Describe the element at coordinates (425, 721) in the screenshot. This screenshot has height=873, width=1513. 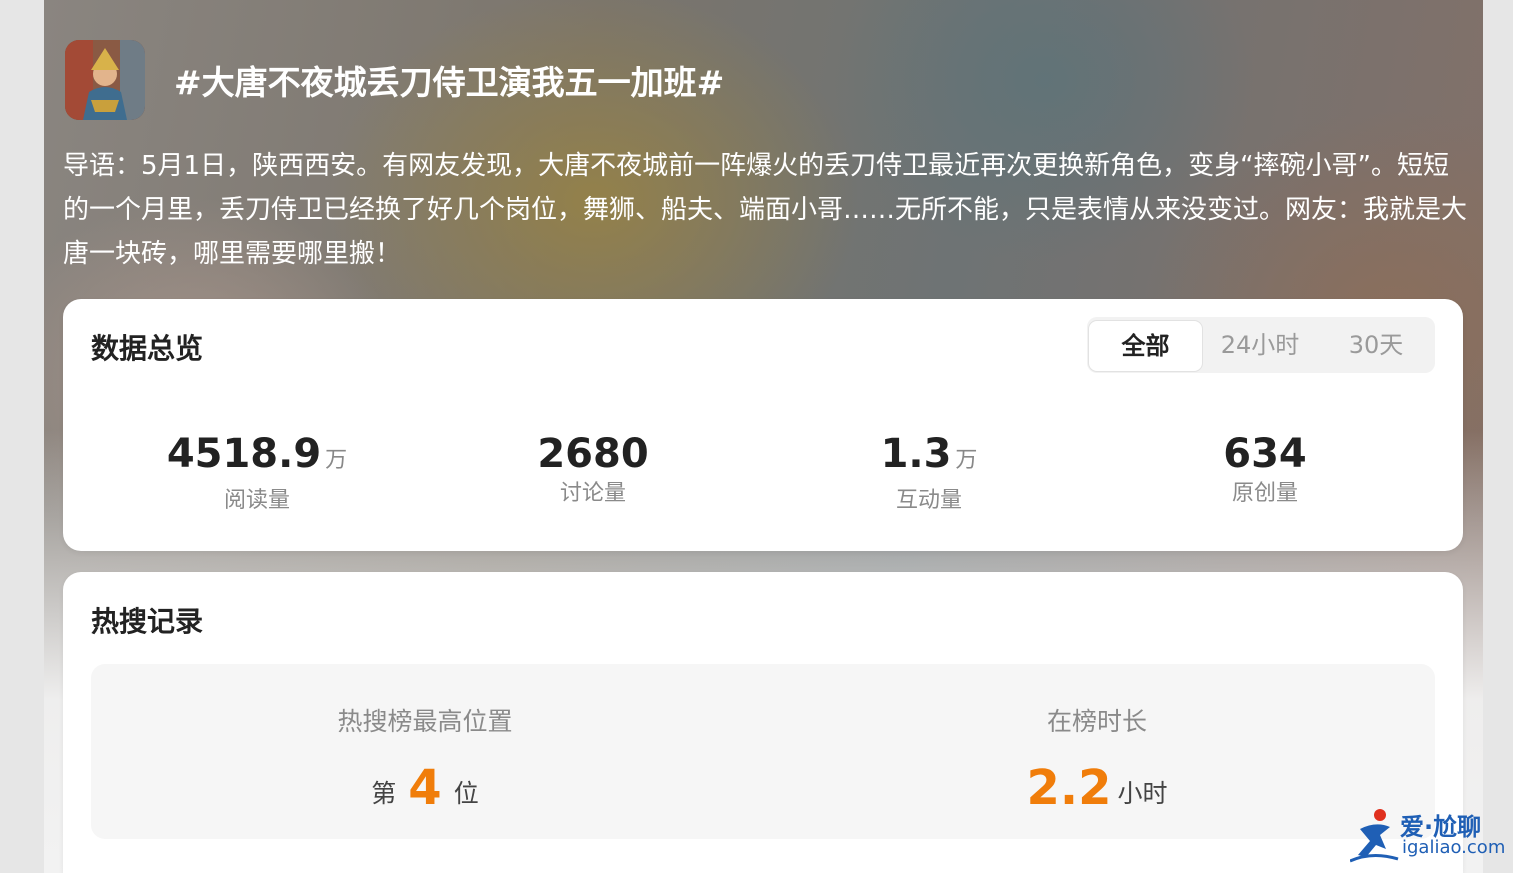
I see `best-rank-label: 热搜榜最高位置` at that location.